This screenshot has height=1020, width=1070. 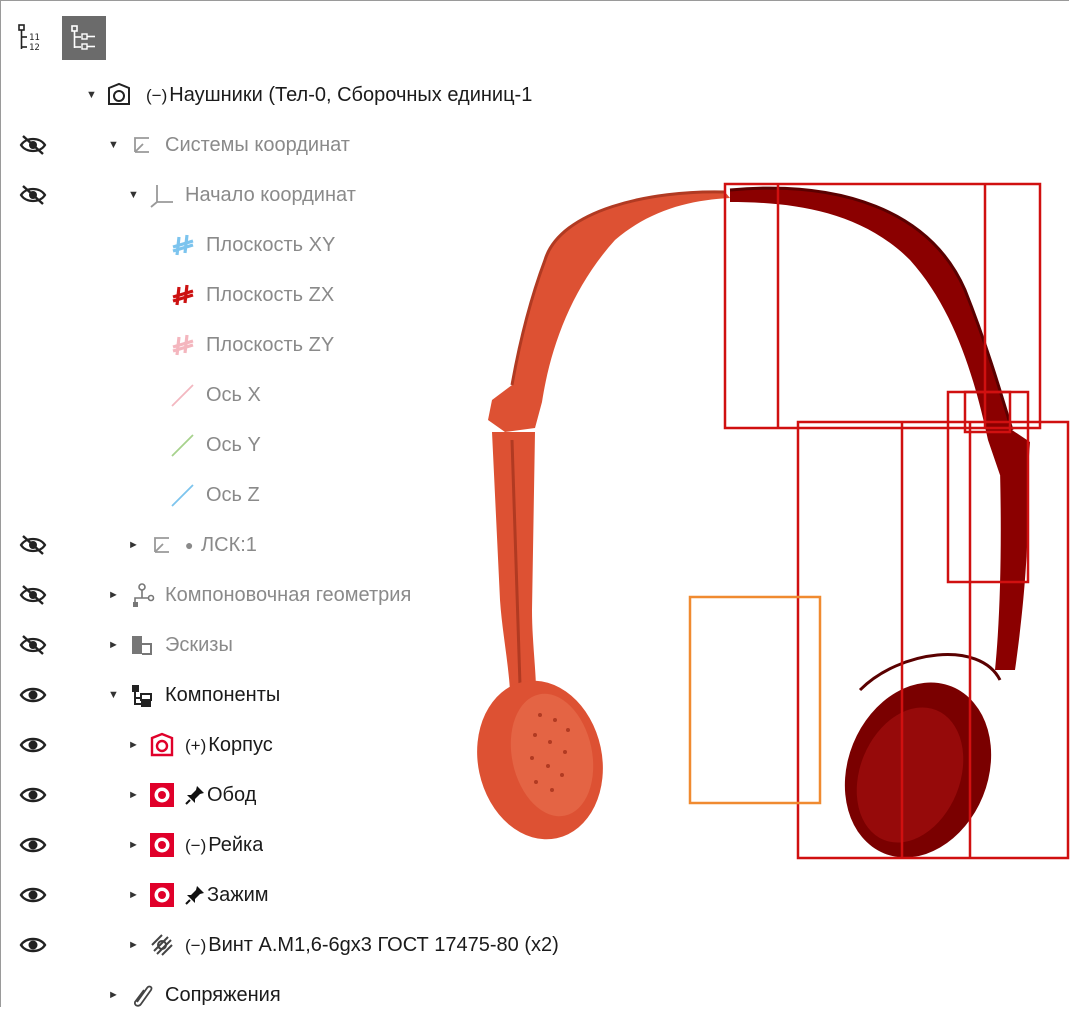 I want to click on korpus-icon, so click(x=162, y=745).